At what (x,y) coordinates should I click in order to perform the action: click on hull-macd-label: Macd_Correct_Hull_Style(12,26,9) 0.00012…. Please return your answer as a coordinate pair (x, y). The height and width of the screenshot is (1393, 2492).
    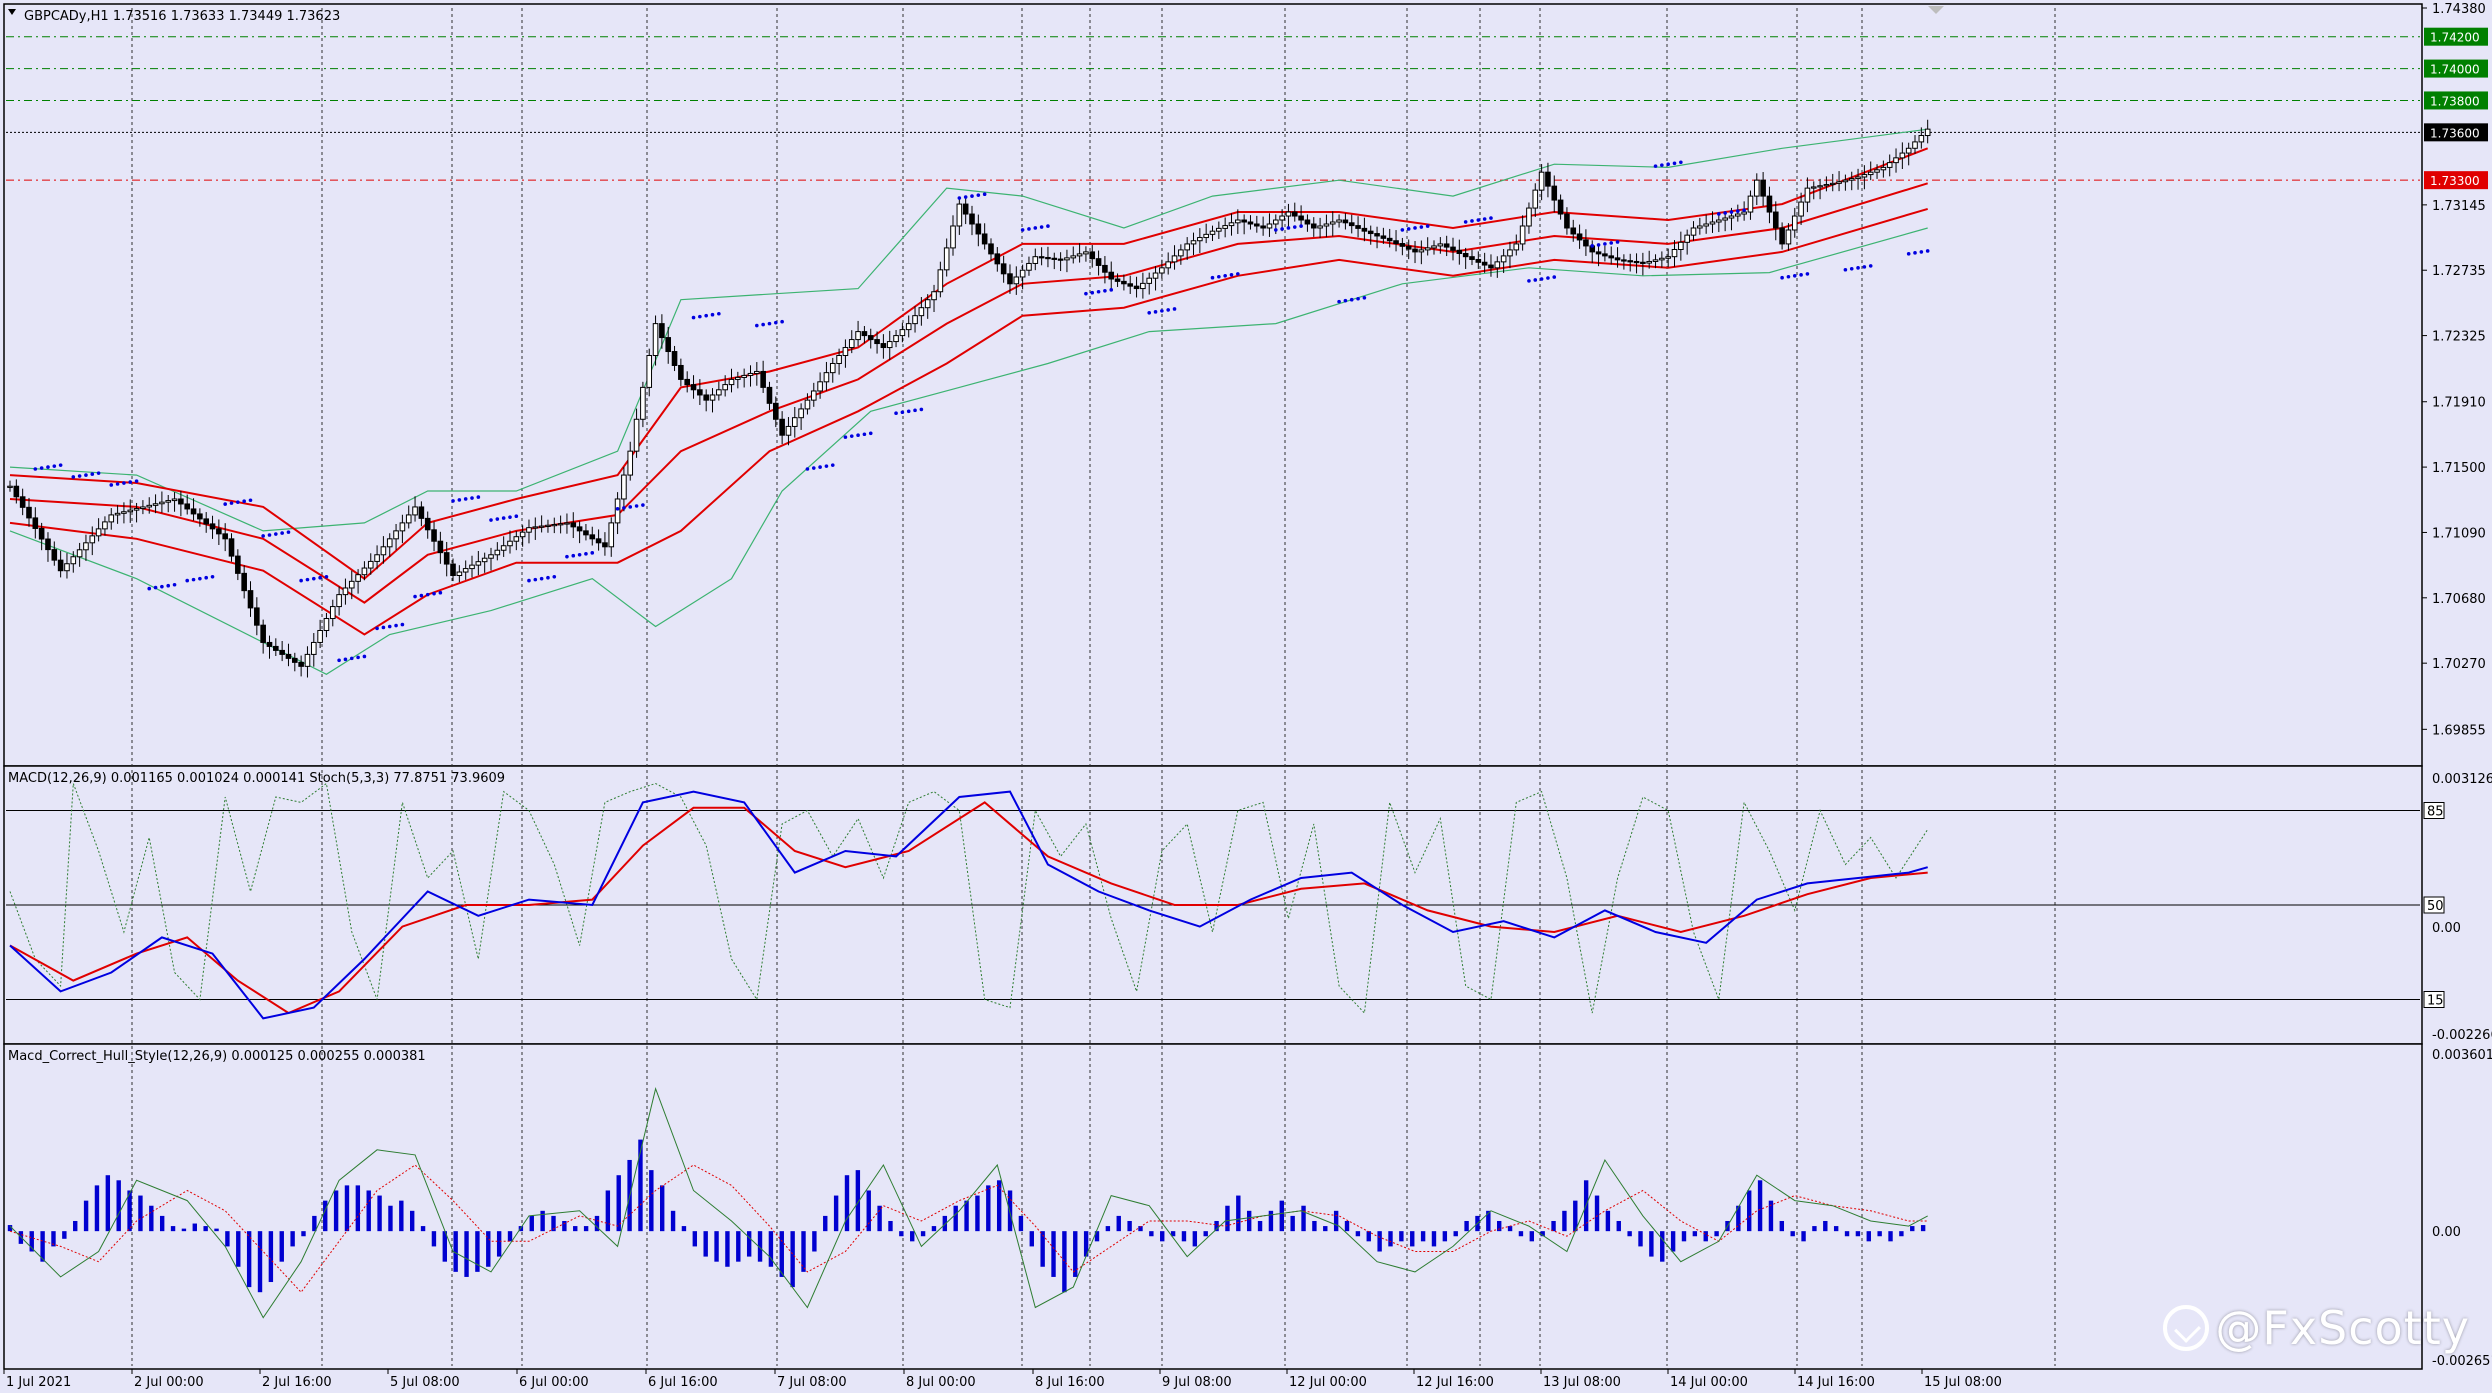
    Looking at the image, I should click on (217, 1056).